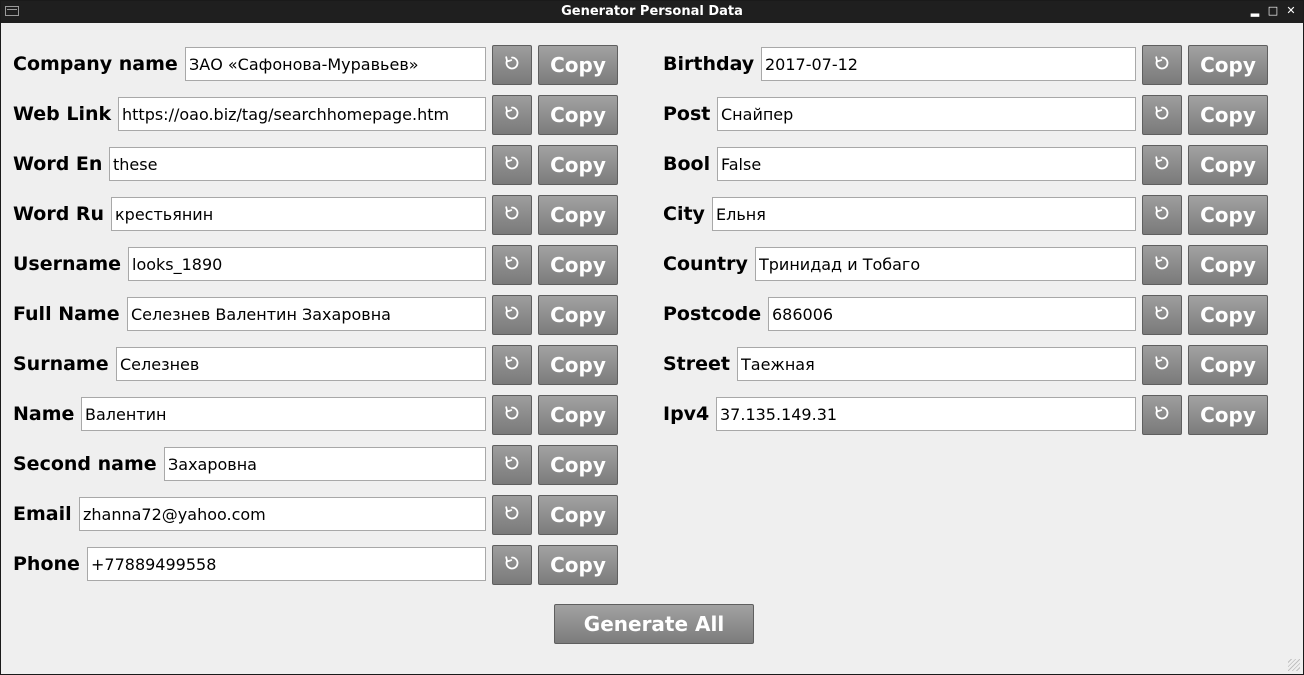 The image size is (1304, 675). What do you see at coordinates (926, 164) in the screenshot?
I see `bool-input` at bounding box center [926, 164].